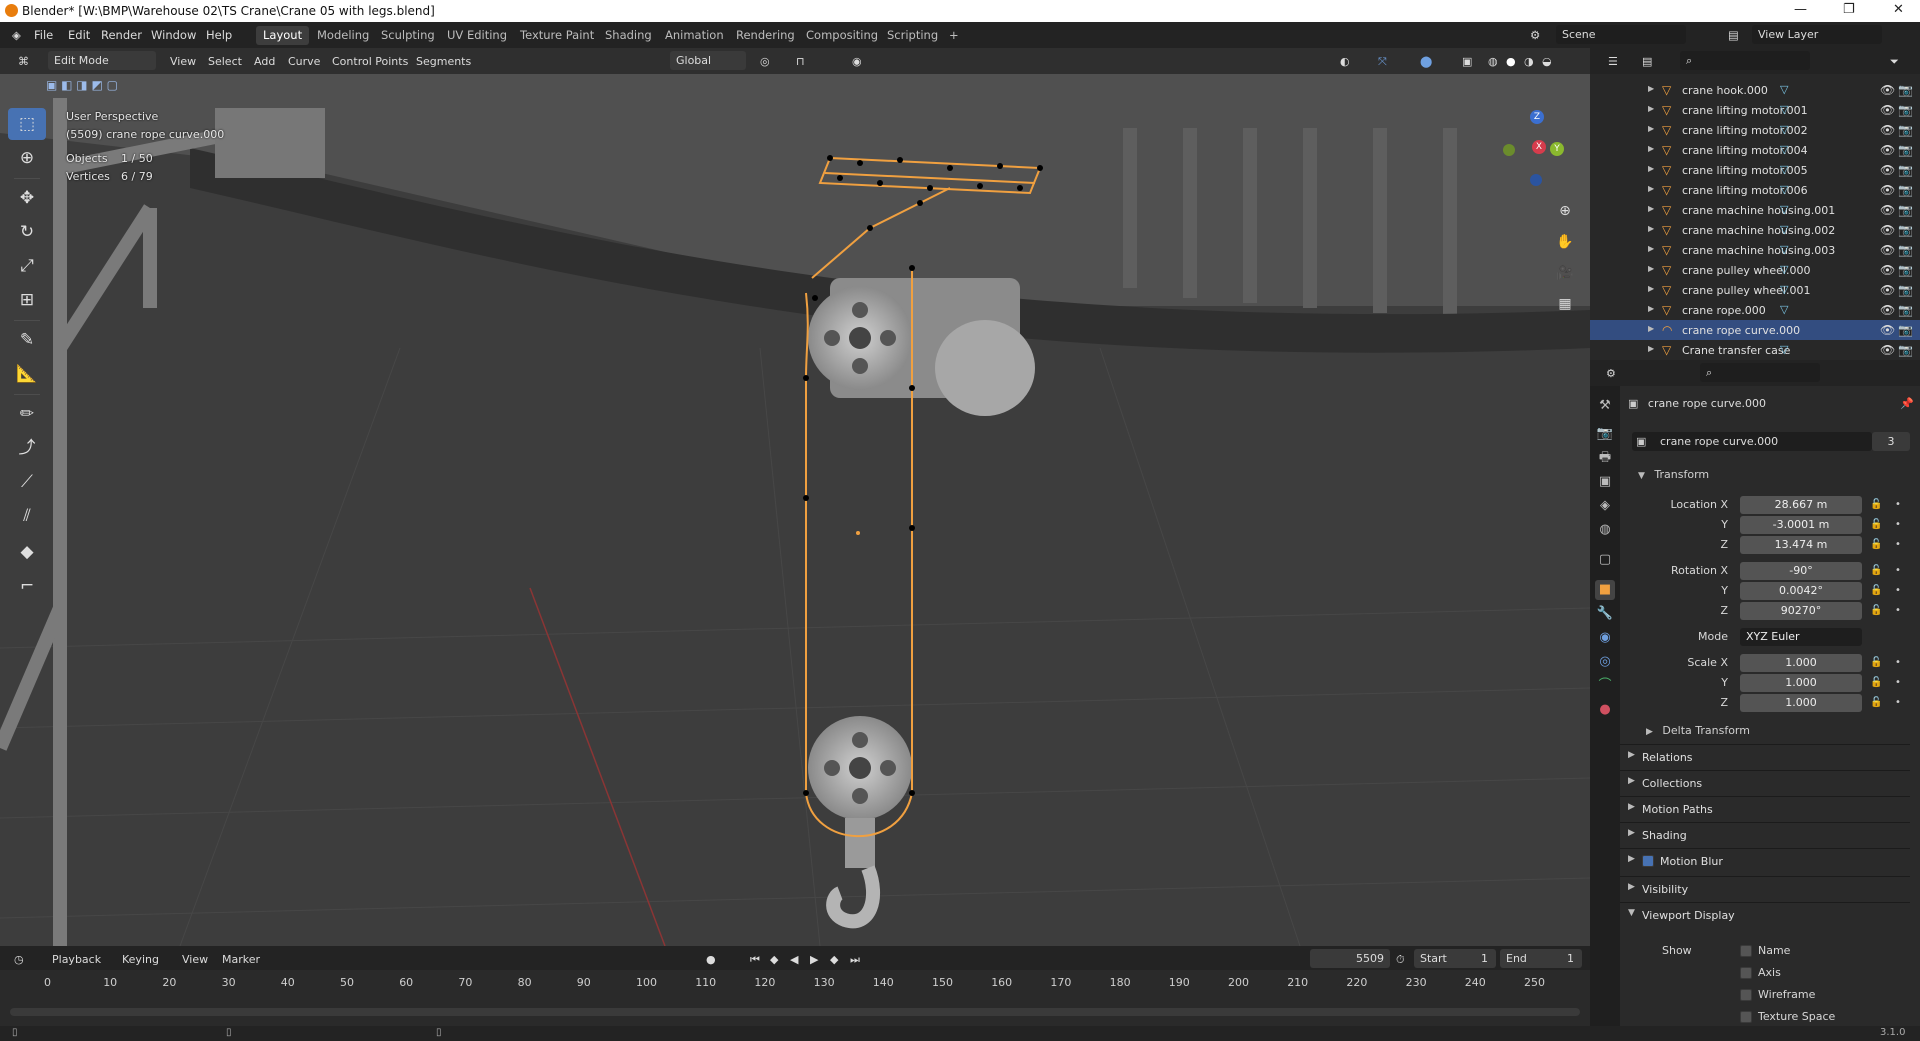  I want to click on randomize-tool-icon: ◆, so click(27, 552).